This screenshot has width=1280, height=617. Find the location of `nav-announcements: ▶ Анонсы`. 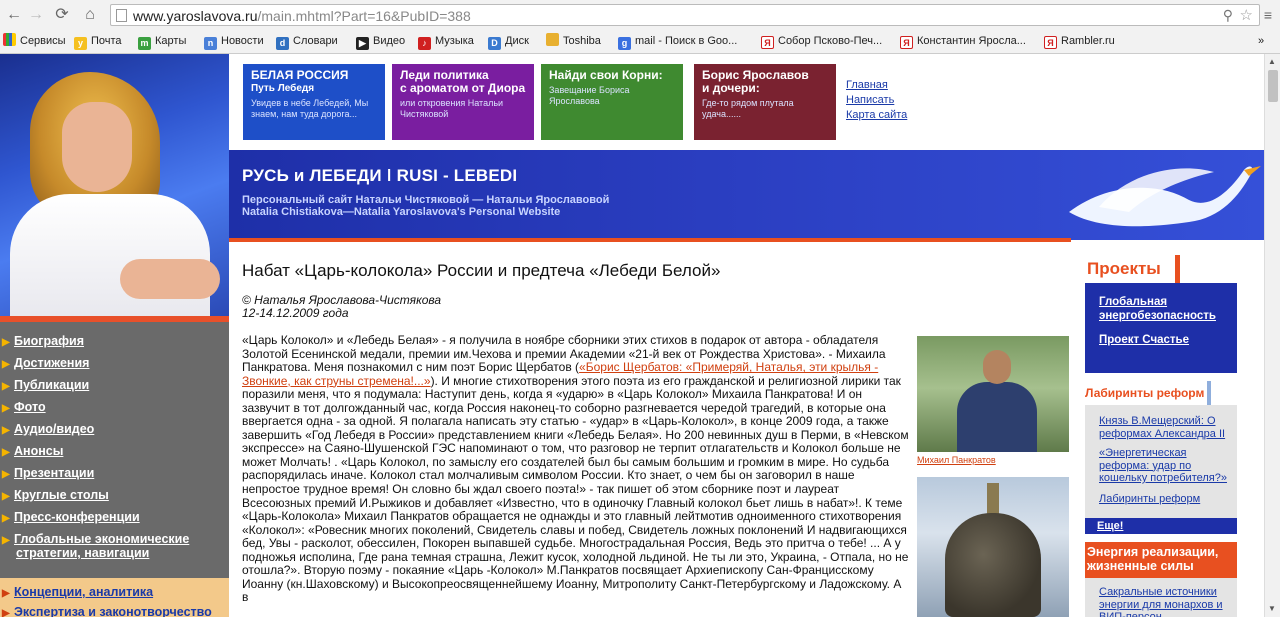

nav-announcements: ▶ Анонсы is located at coordinates (114, 451).